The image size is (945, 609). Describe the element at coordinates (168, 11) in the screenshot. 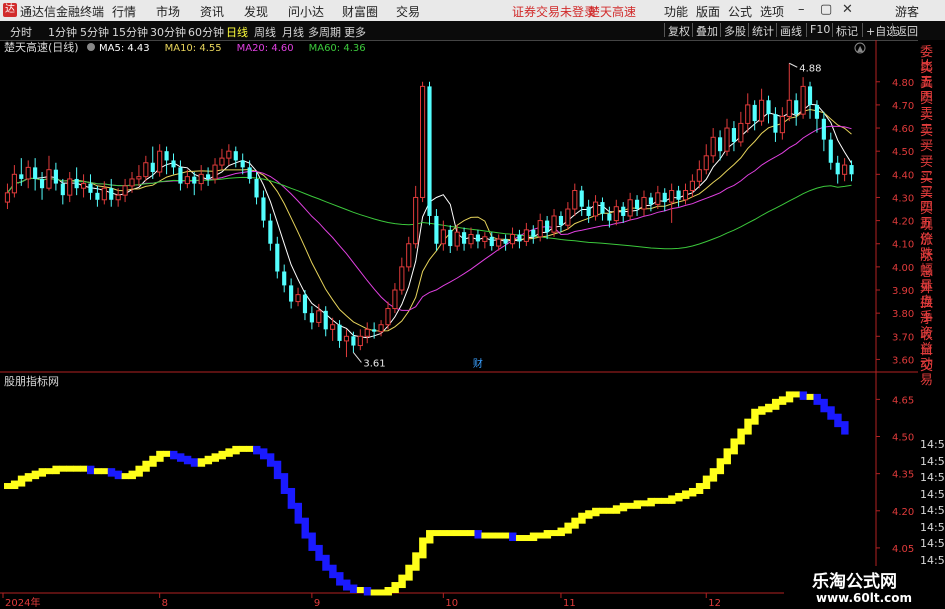

I see `menu-market: 市场` at that location.